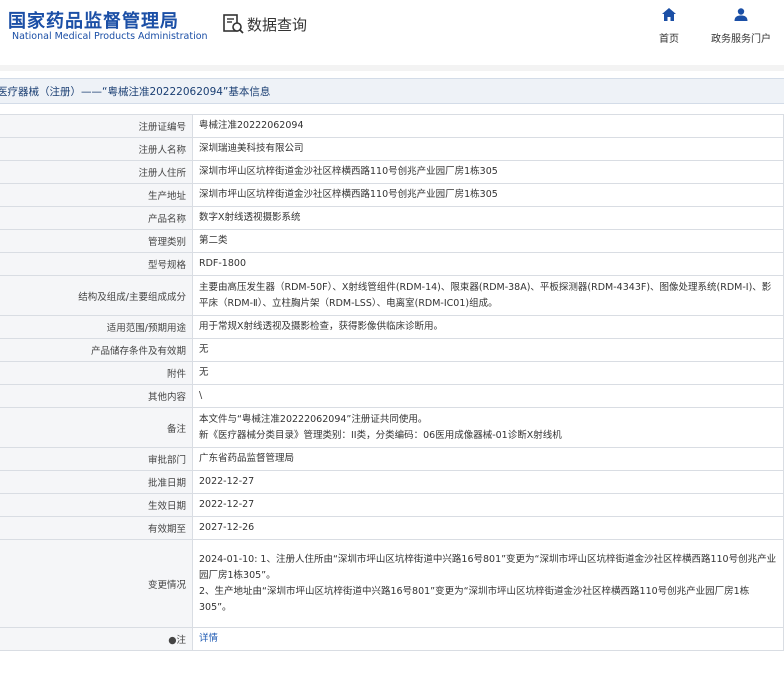 The height and width of the screenshot is (677, 784). Describe the element at coordinates (96, 241) in the screenshot. I see `field-label: 管理类别` at that location.